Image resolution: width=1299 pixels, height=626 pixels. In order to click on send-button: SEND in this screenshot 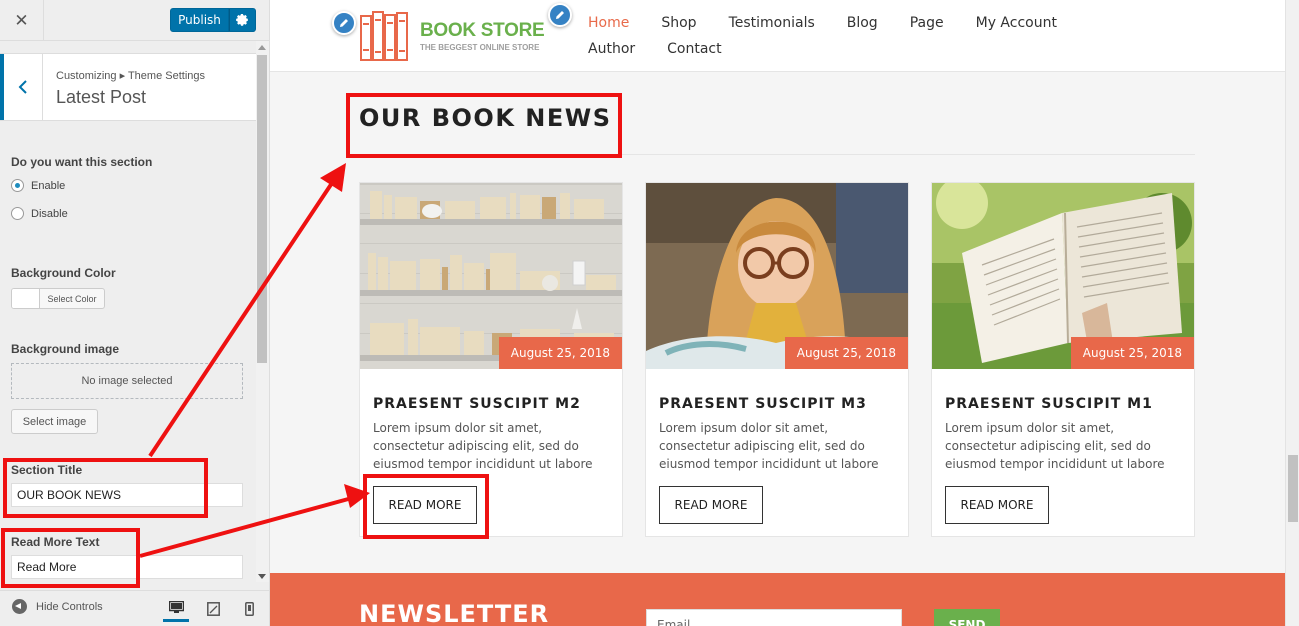, I will do `click(967, 617)`.